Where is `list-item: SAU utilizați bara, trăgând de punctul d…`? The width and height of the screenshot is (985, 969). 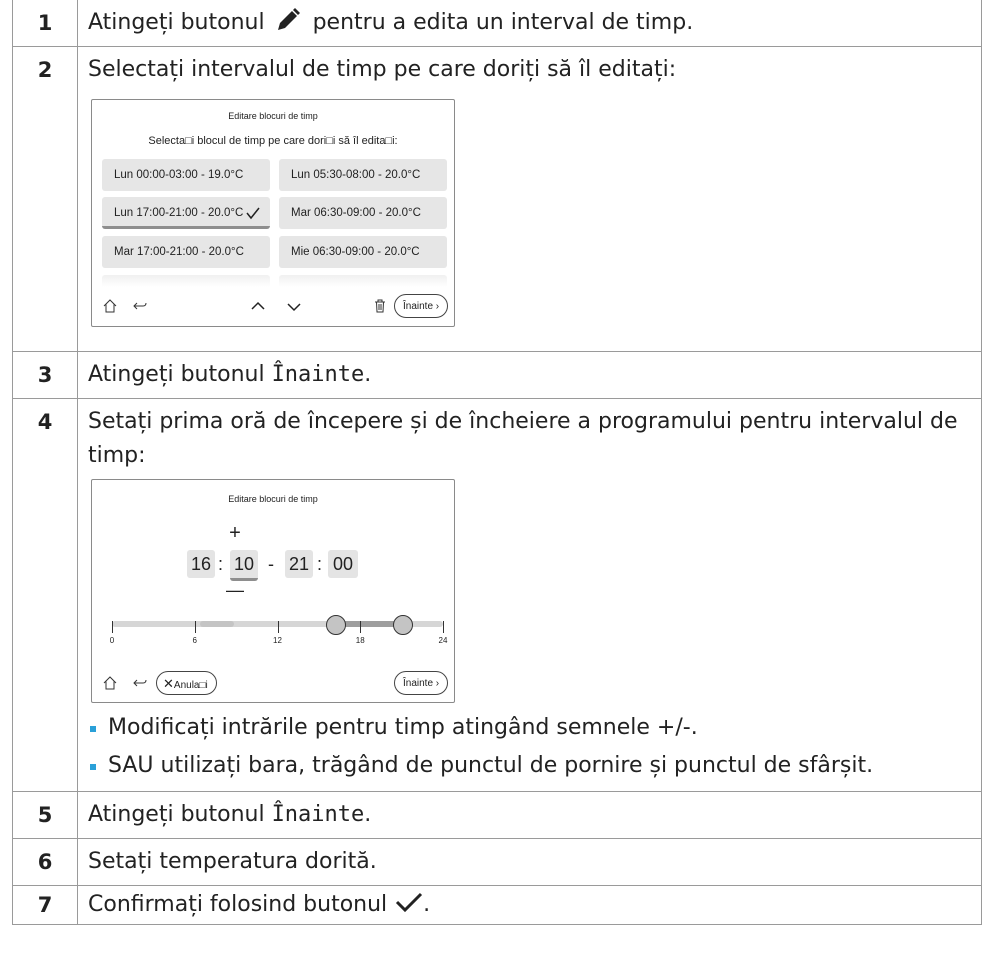
list-item: SAU utilizați bara, trăgând de punctul d… is located at coordinates (534, 768).